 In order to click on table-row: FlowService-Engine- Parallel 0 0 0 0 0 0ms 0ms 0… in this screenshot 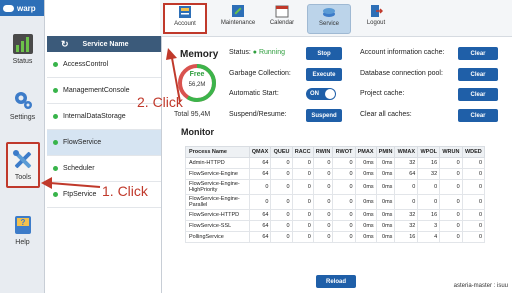, I will do `click(335, 202)`.